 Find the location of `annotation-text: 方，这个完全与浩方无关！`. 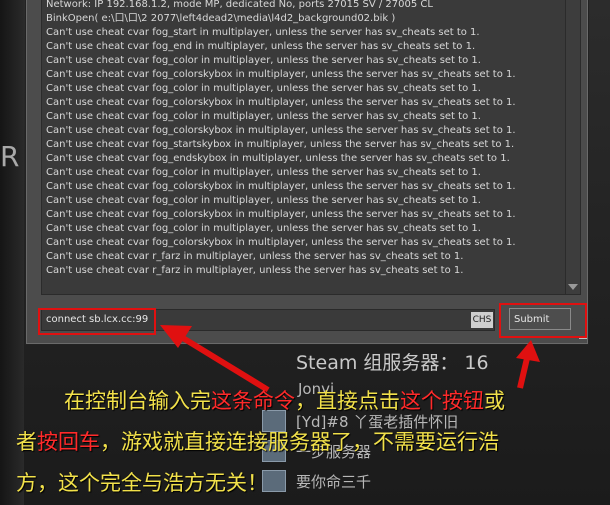

annotation-text: 方，这个完全与浩方无关！ is located at coordinates (142, 483).